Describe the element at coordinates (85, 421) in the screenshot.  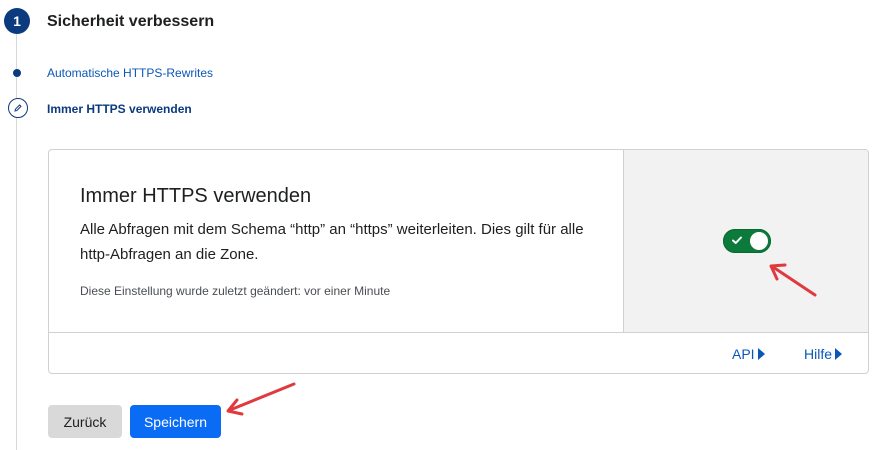
I see `back-button: Zurück` at that location.